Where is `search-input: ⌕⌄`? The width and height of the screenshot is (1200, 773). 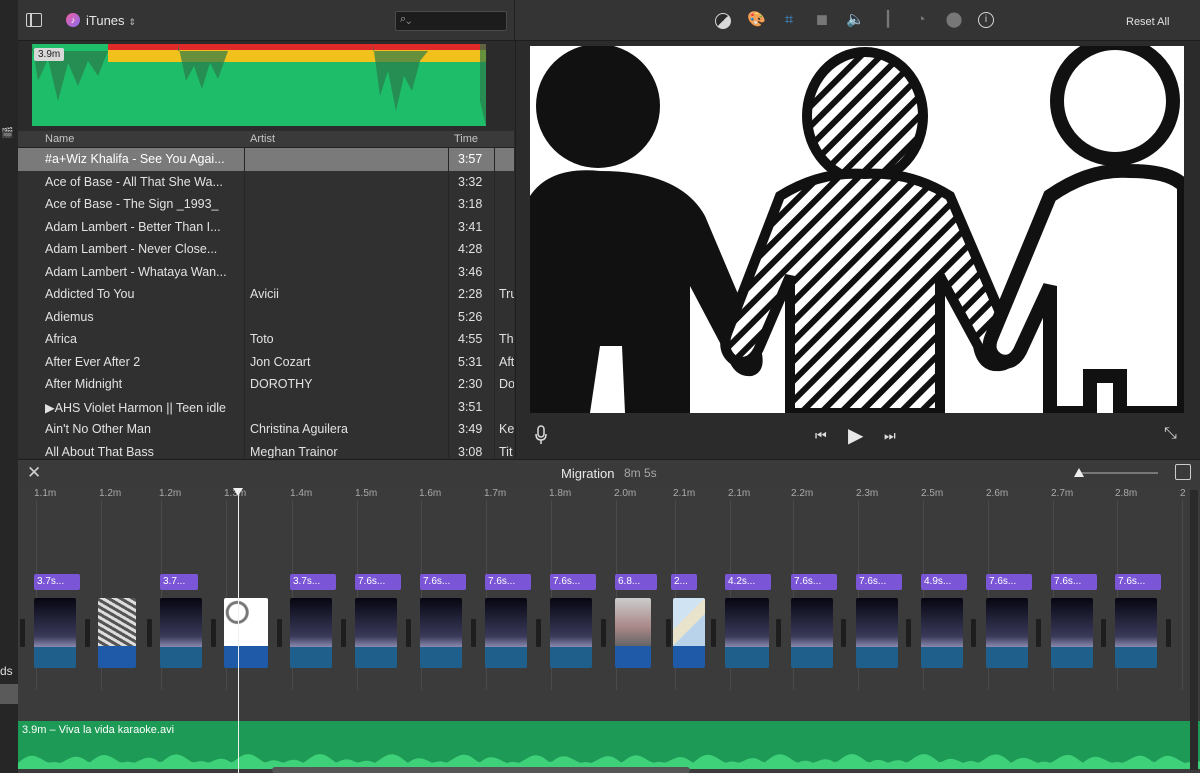
search-input: ⌕⌄ is located at coordinates (451, 21).